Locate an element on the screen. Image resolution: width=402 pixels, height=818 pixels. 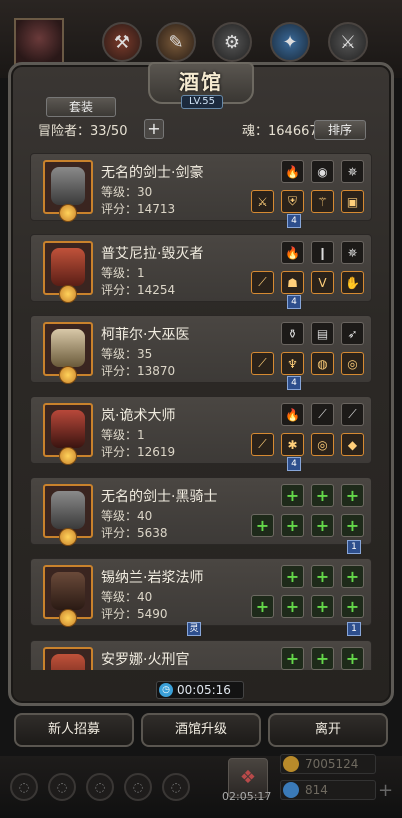
add-currency-button: + is located at coordinates (385, 790).